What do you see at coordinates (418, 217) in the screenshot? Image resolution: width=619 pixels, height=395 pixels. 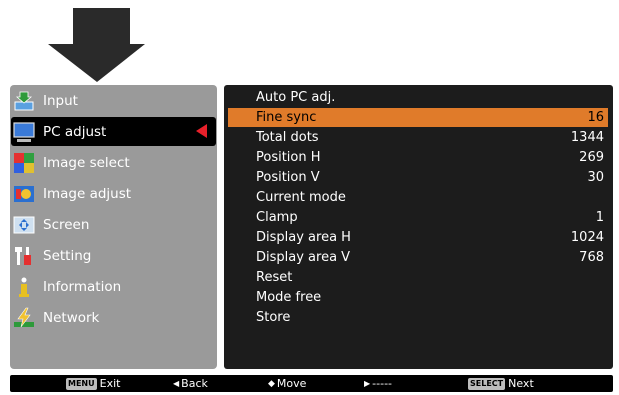 I see `submenu-row-clamp: Clamp 1` at bounding box center [418, 217].